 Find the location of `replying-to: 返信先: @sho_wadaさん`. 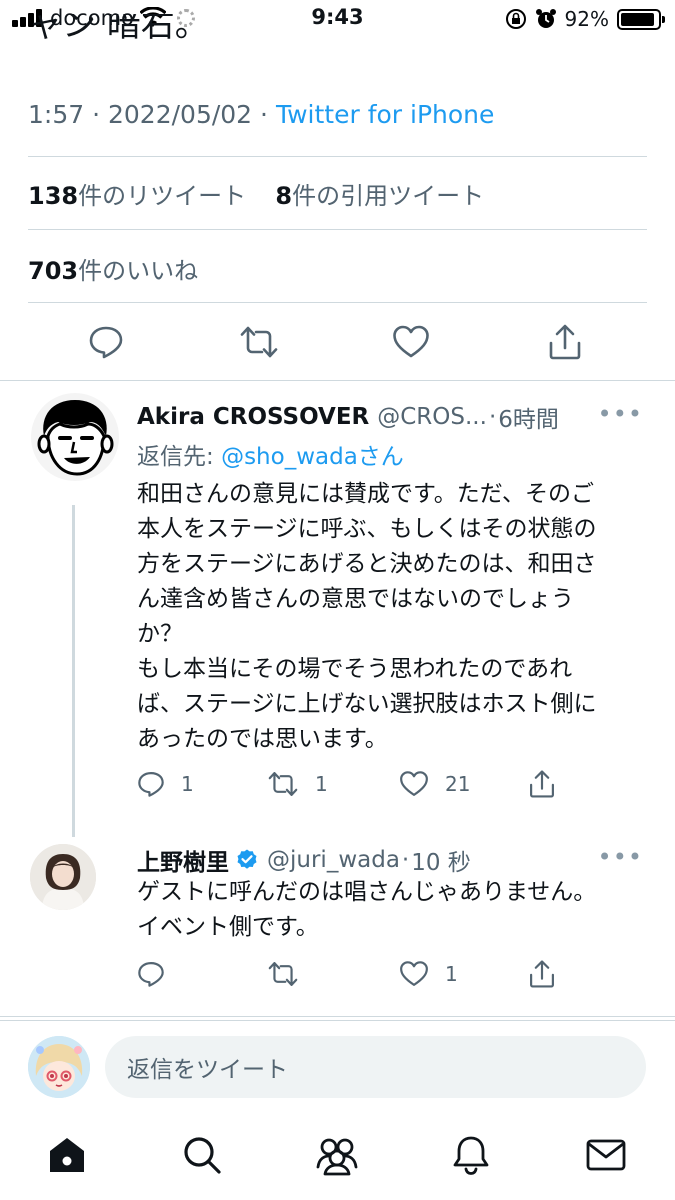

replying-to: 返信先: @sho_wadaさん is located at coordinates (270, 454).